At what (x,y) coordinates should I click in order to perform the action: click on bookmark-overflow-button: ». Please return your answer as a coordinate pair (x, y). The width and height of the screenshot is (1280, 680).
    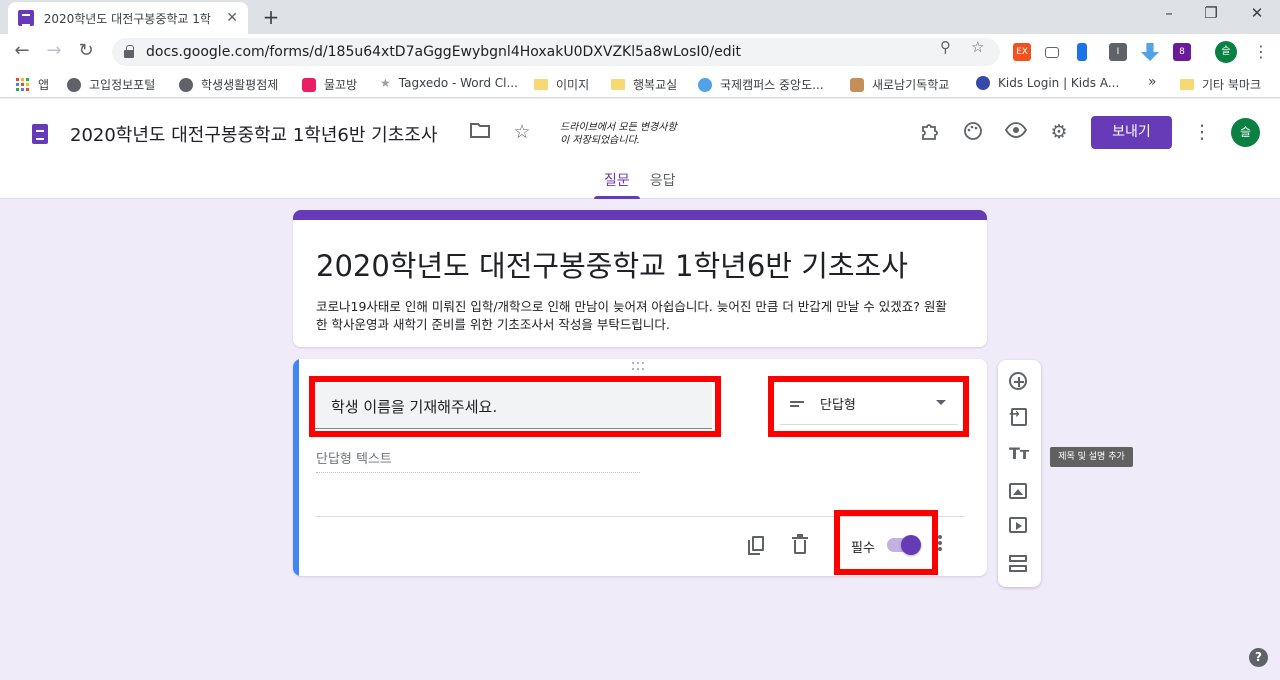
    Looking at the image, I should click on (1152, 82).